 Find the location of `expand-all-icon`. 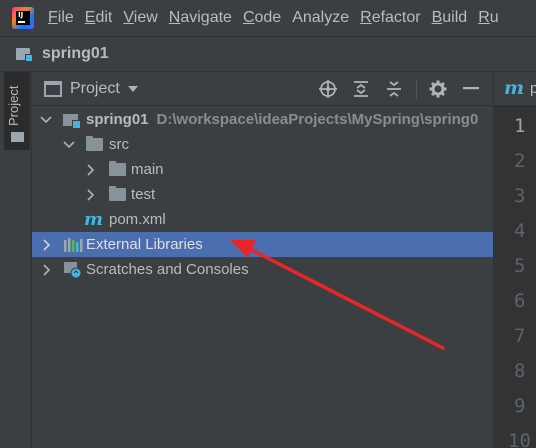

expand-all-icon is located at coordinates (361, 89).